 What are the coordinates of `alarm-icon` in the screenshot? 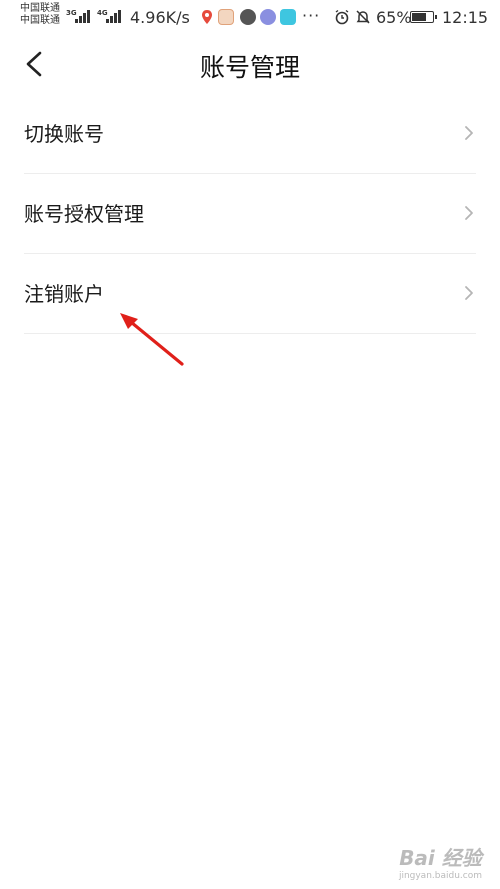 It's located at (342, 17).